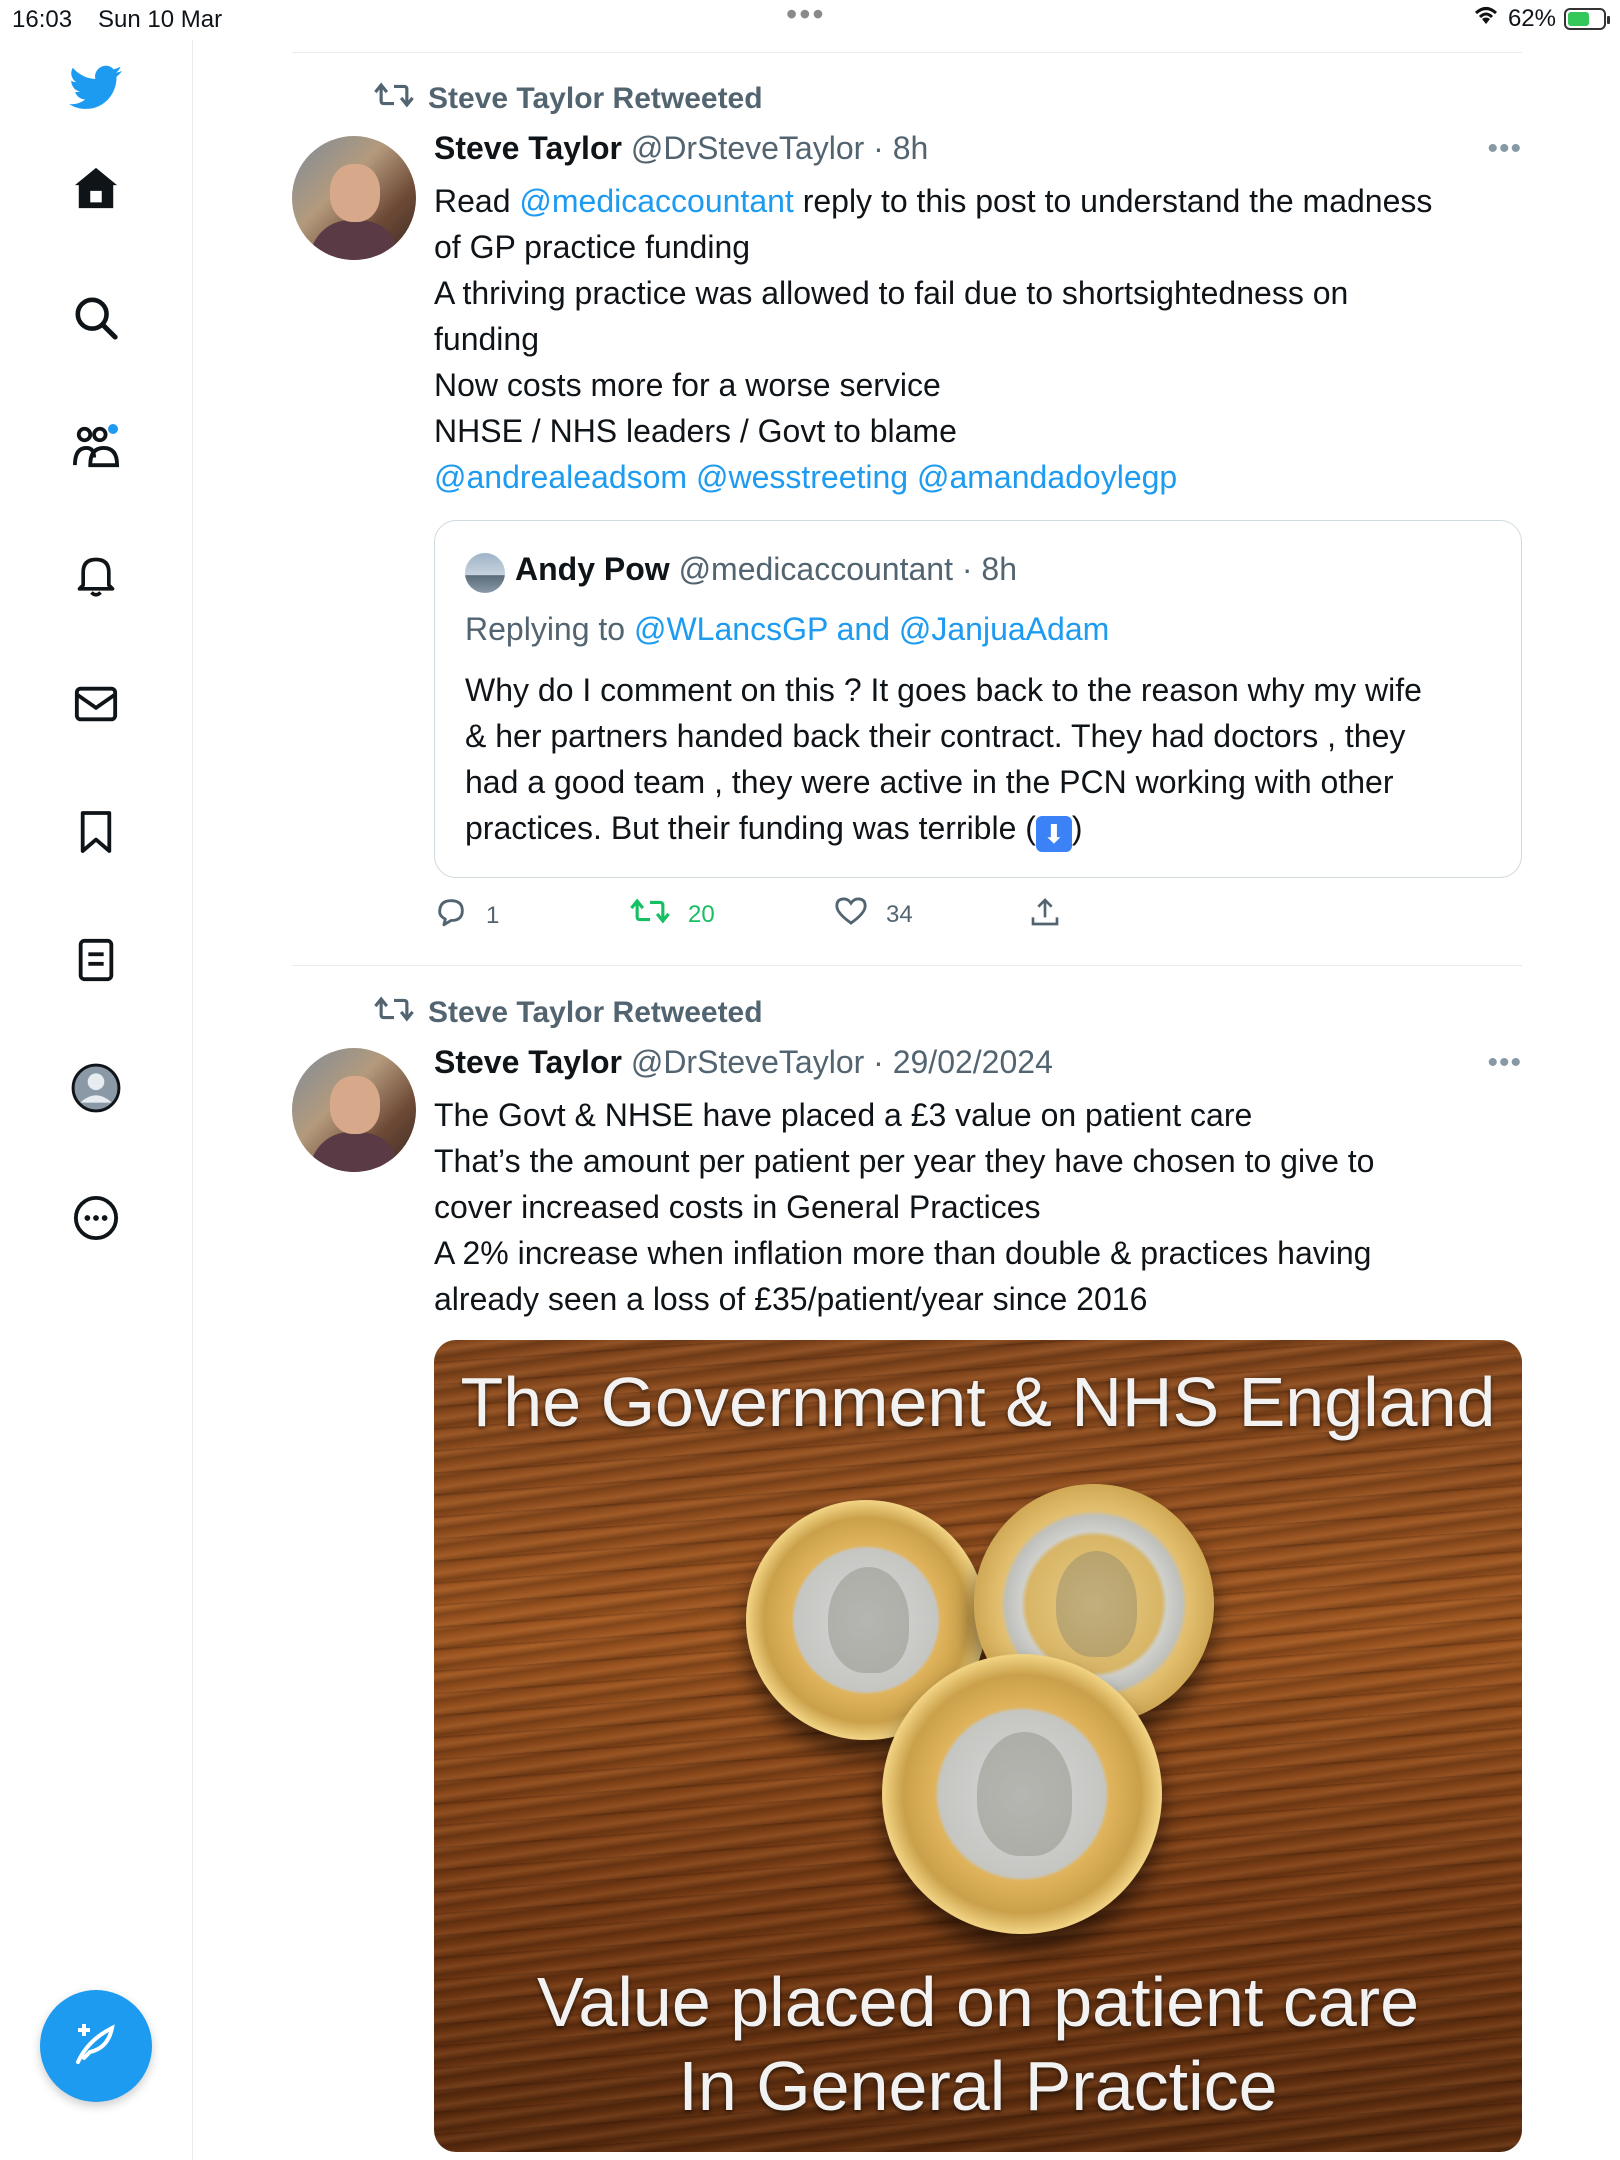  I want to click on profile-icon, so click(96, 1088).